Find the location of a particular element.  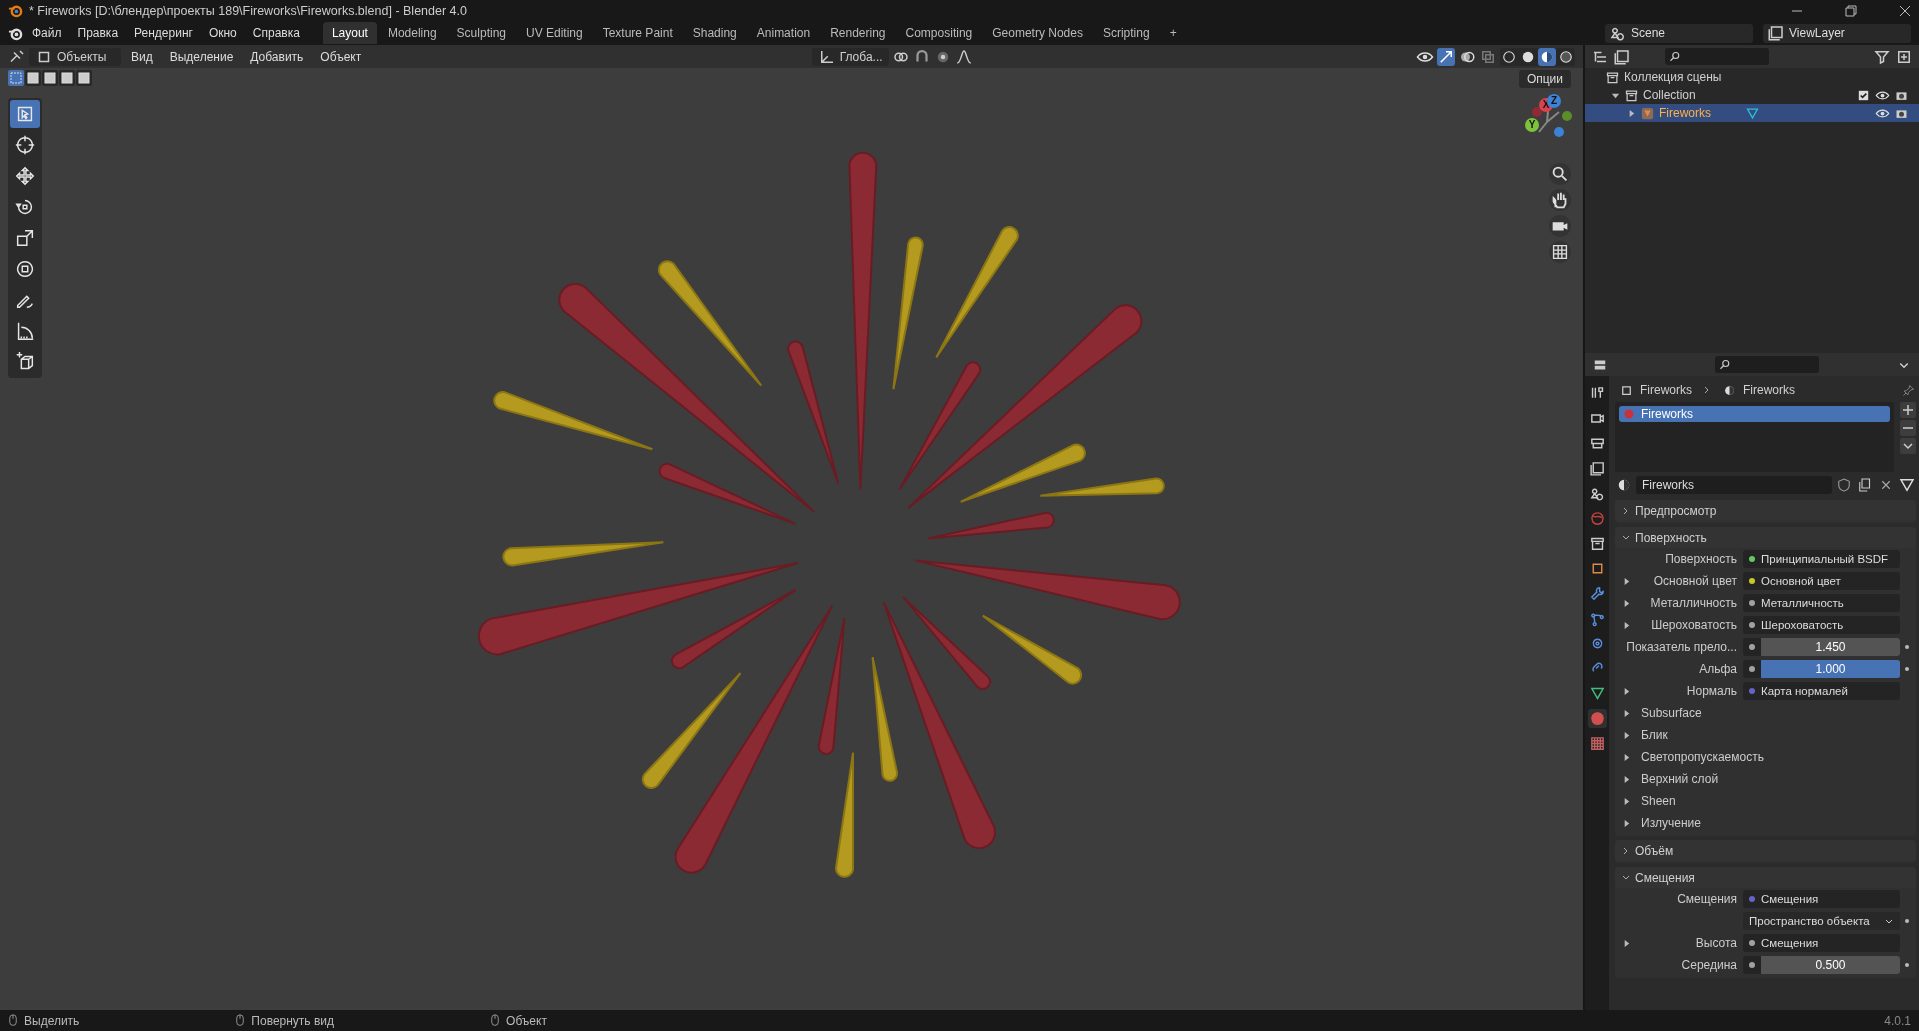

subpanel-label: Верхний слой is located at coordinates (1678, 779).